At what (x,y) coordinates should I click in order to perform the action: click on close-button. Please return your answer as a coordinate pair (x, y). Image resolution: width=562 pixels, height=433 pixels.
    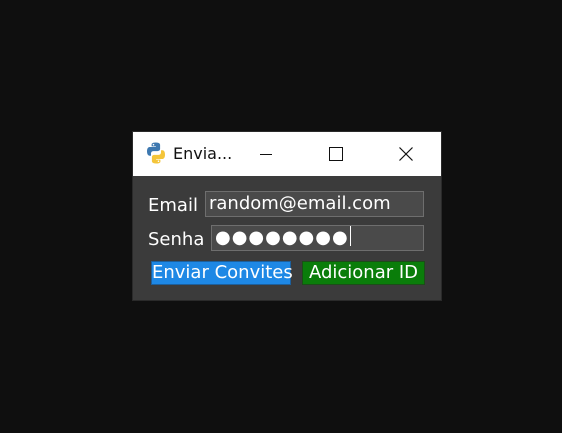
    Looking at the image, I should click on (406, 154).